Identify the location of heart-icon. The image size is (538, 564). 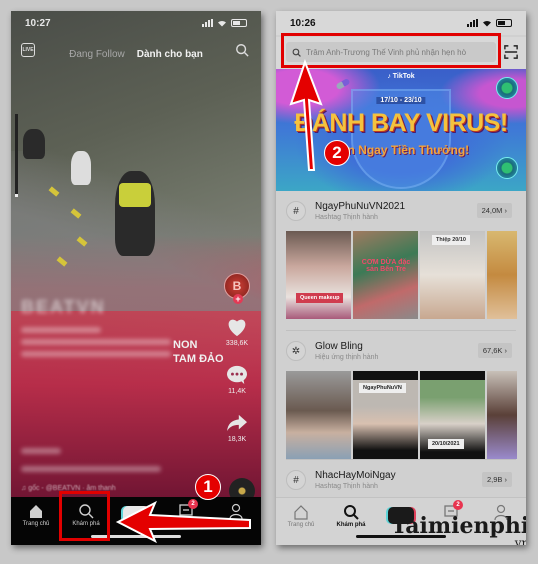
(237, 328).